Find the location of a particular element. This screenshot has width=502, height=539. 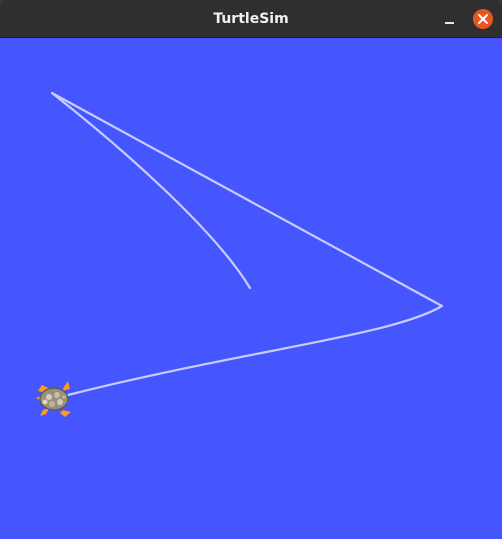

turtle-icon is located at coordinates (53, 399).